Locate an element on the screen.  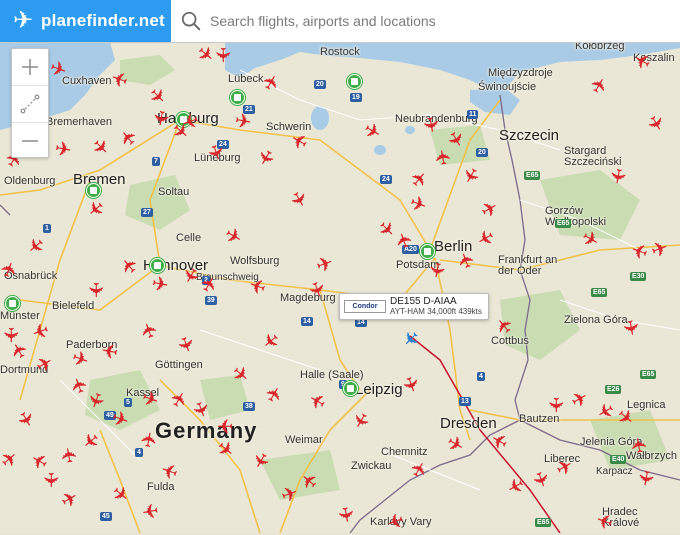
road-badge: E26 is located at coordinates (613, 389).